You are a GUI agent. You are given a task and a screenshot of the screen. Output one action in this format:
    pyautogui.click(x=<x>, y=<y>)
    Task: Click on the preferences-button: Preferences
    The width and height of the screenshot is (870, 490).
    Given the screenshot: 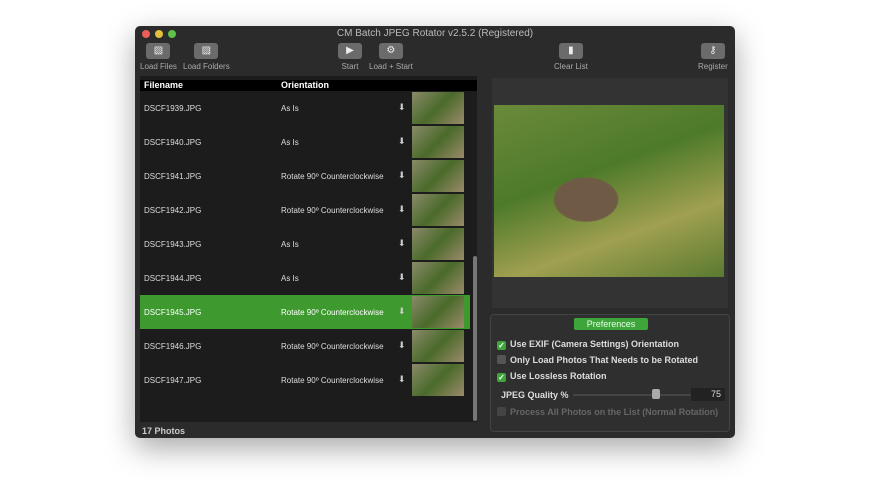 What is the action you would take?
    pyautogui.click(x=611, y=324)
    